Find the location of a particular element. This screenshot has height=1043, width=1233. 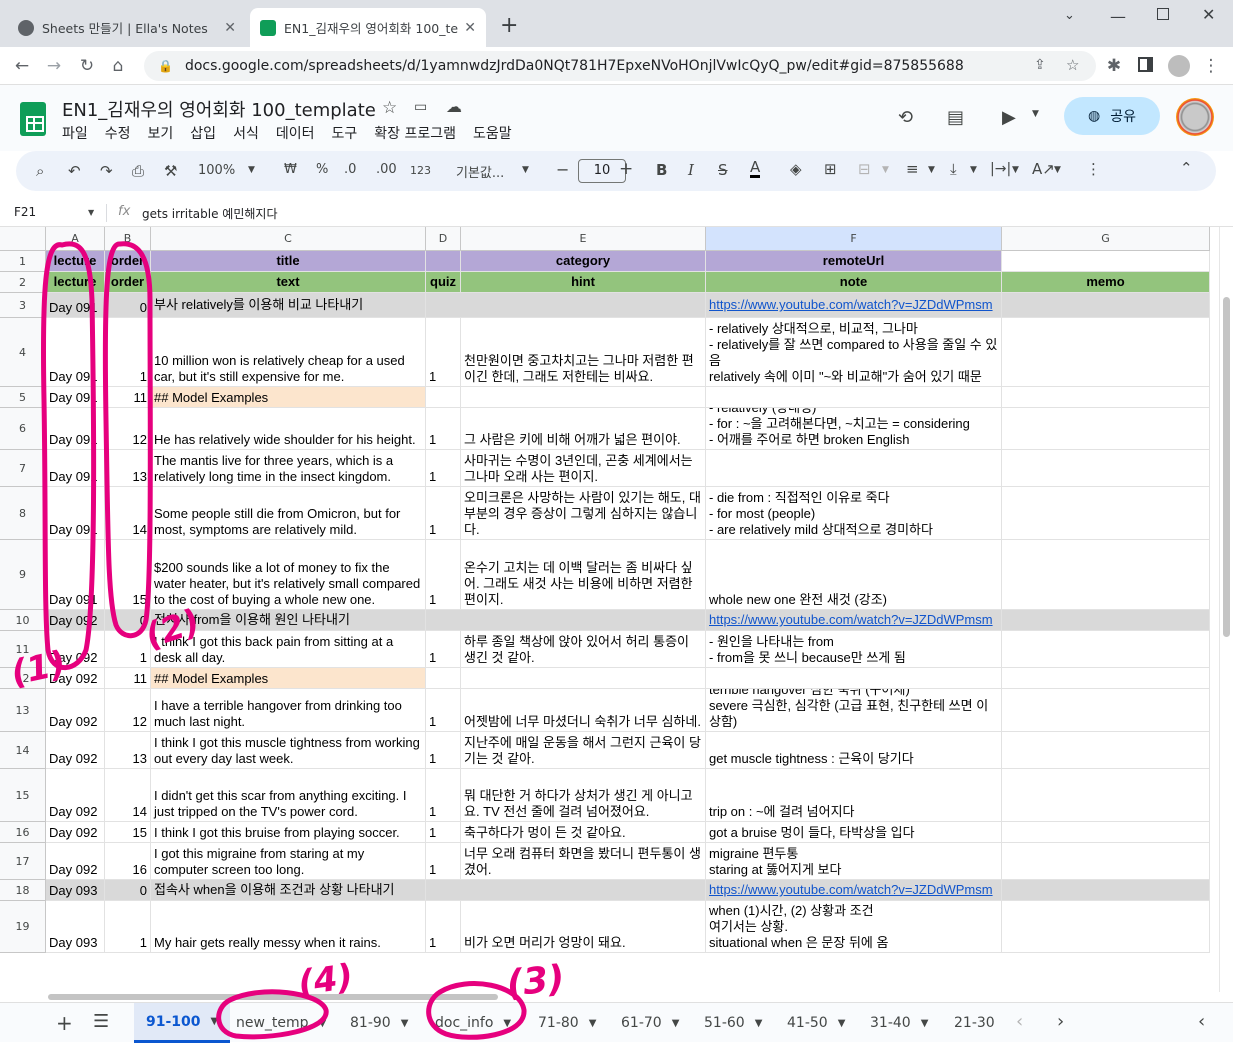

paint-format-icon: ⚒ is located at coordinates (170, 171).